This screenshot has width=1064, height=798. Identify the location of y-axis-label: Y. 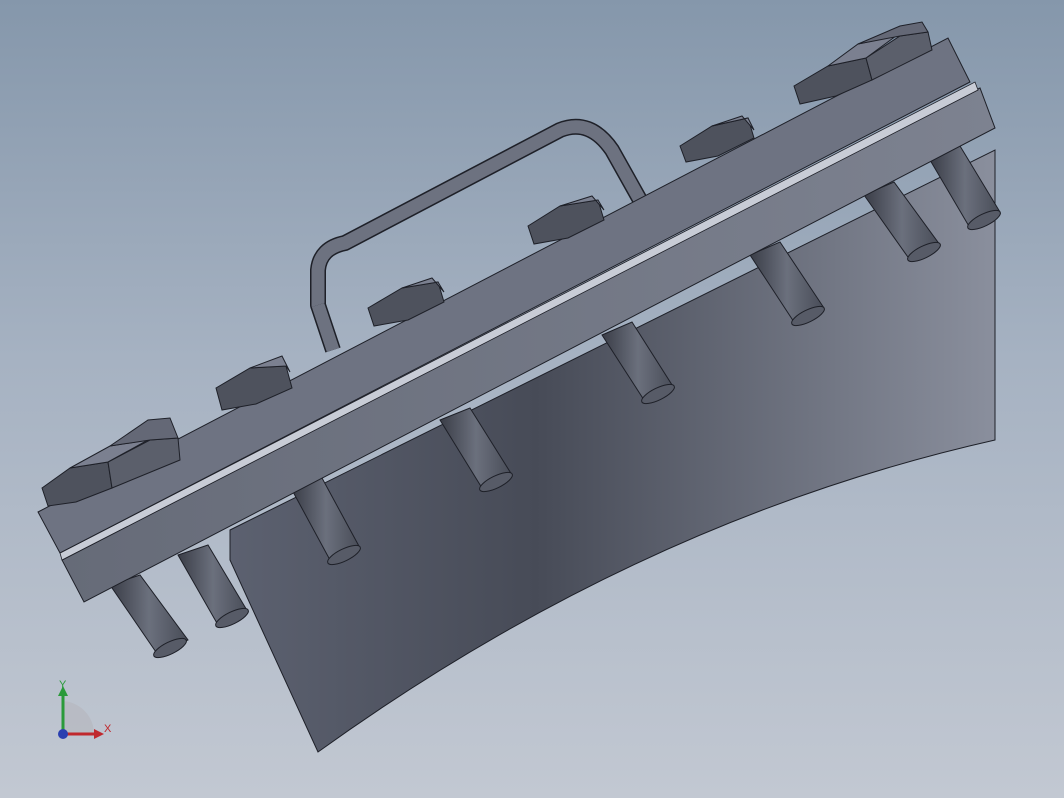
(63, 685).